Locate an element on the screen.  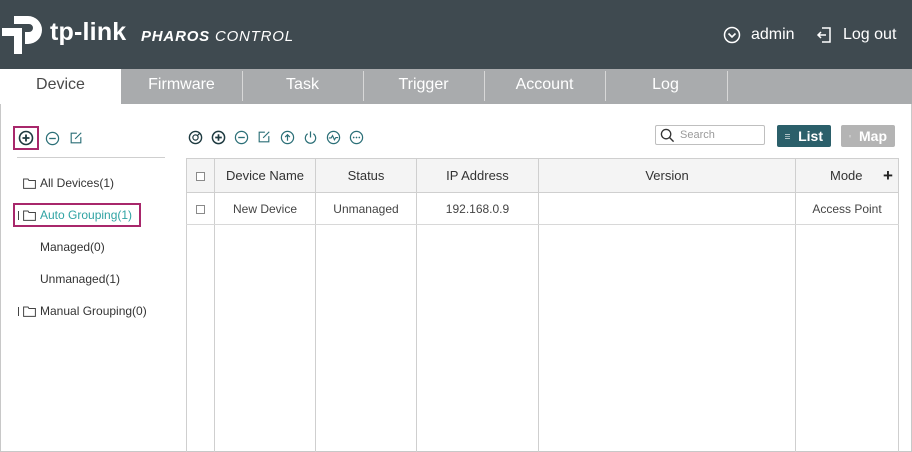
cell-device-name: New Device is located at coordinates (265, 209).